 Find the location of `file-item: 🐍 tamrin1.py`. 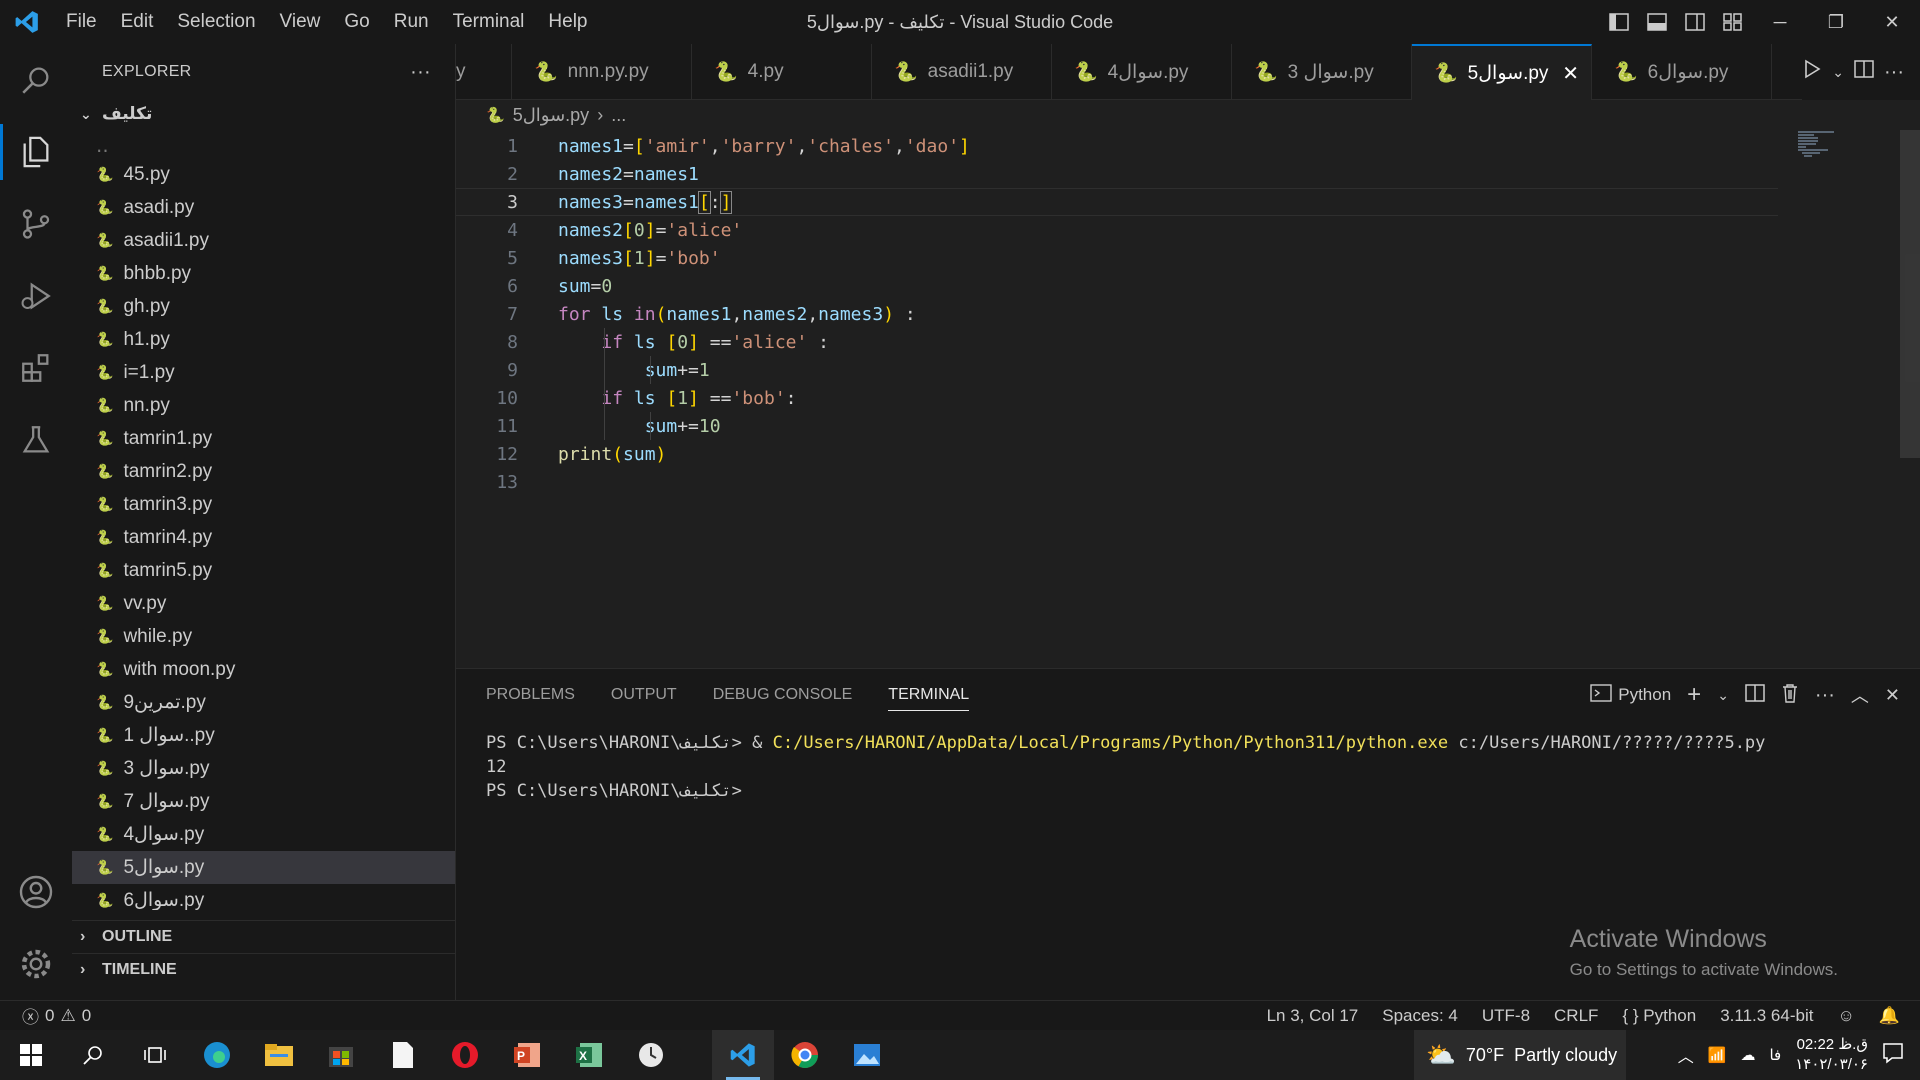

file-item: 🐍 tamrin1.py is located at coordinates (263, 438).